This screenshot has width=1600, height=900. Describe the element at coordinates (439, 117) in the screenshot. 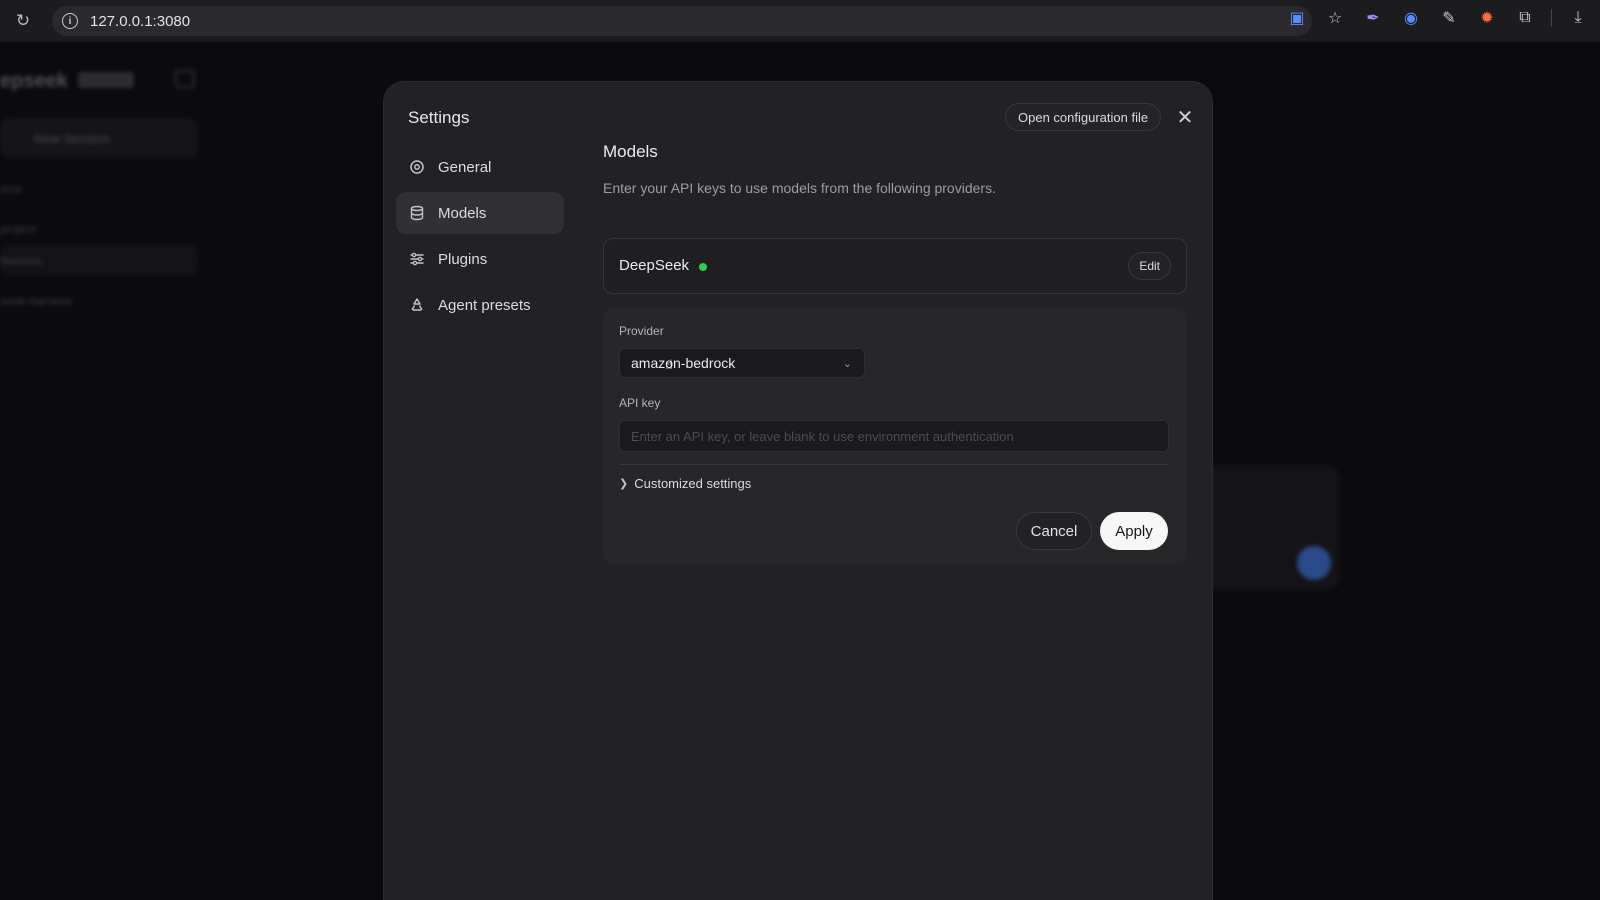

I see `modal-title: Settings` at that location.